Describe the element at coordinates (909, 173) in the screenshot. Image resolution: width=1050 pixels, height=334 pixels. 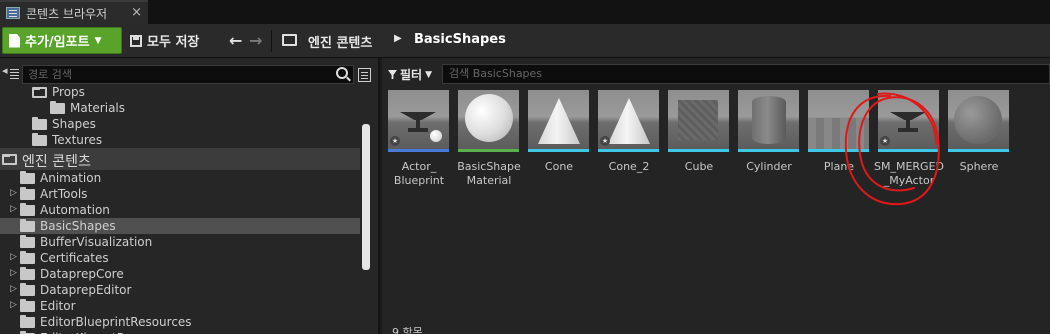
I see `asset-label: SM_MERGED _MyActor` at that location.